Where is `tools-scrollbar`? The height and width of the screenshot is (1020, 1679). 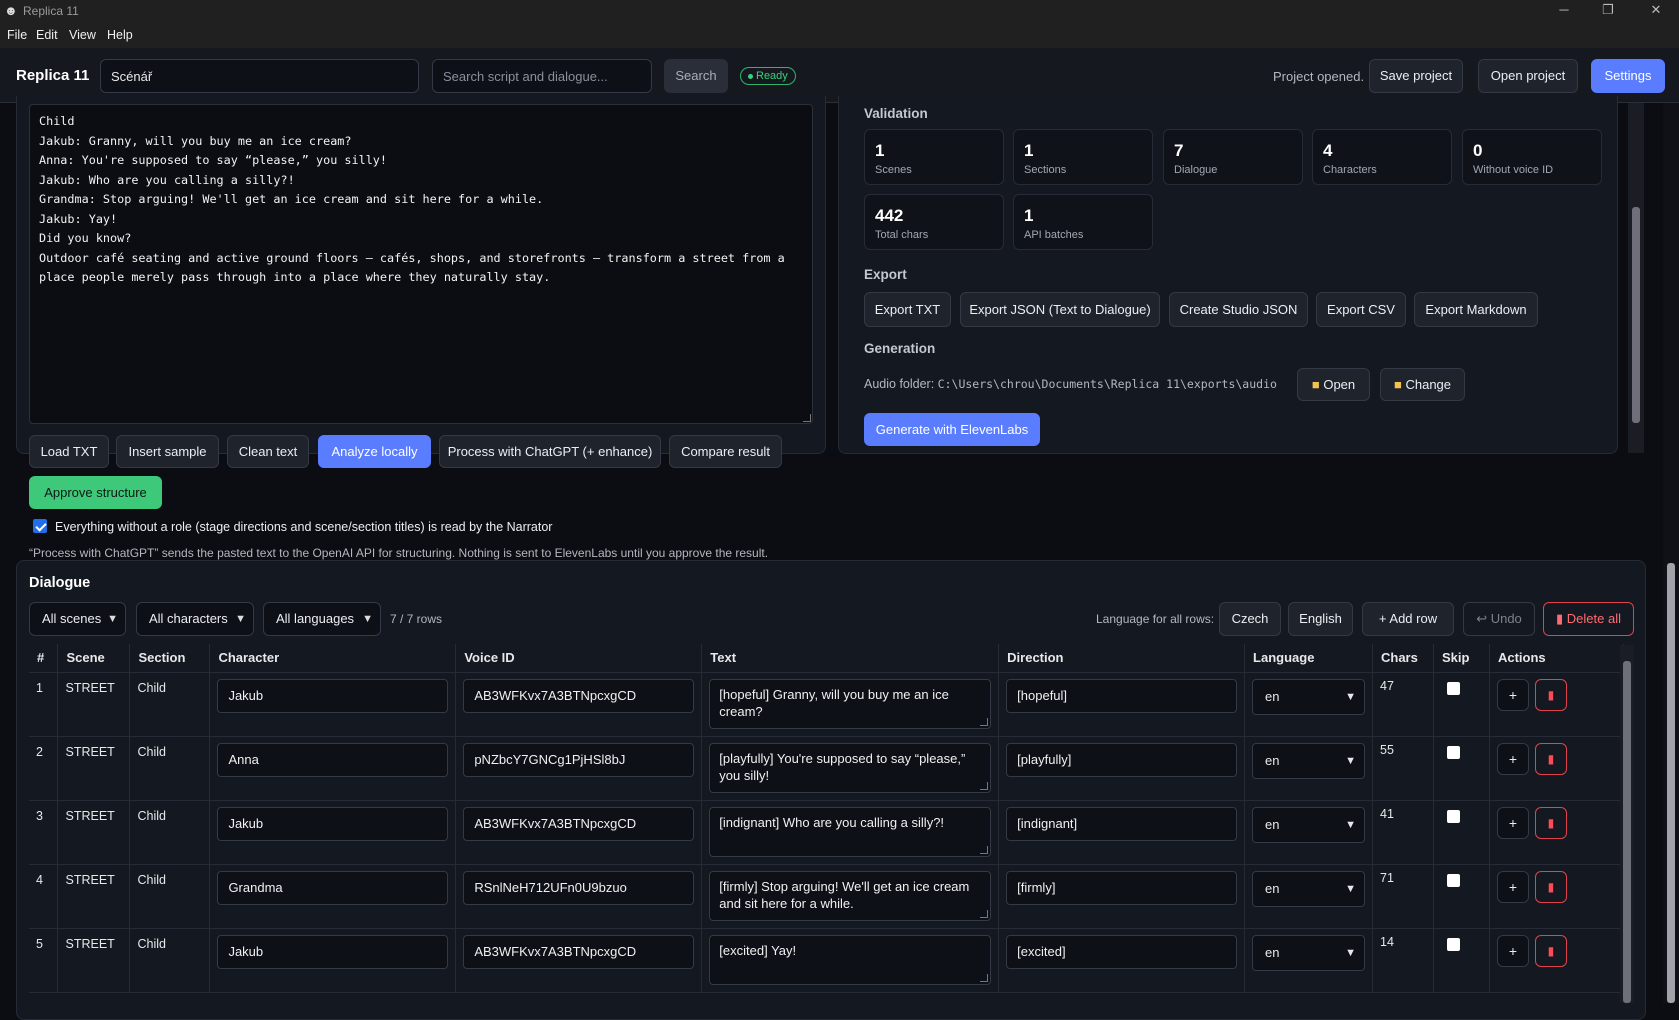
tools-scrollbar is located at coordinates (1636, 278).